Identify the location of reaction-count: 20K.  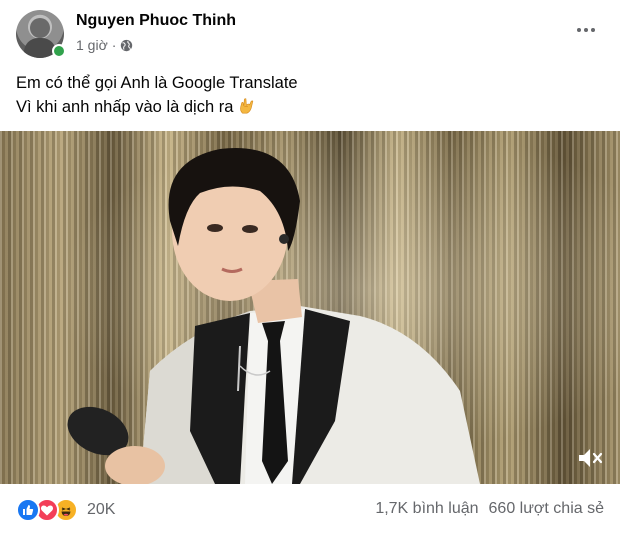
(101, 509).